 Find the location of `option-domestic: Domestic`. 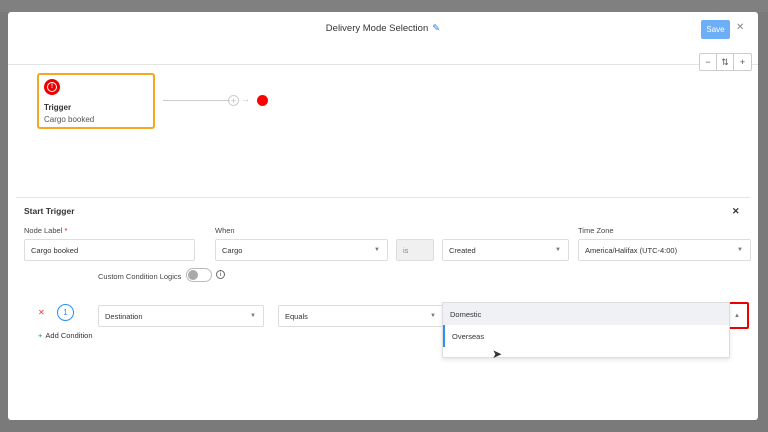

option-domestic: Domestic is located at coordinates (586, 314).